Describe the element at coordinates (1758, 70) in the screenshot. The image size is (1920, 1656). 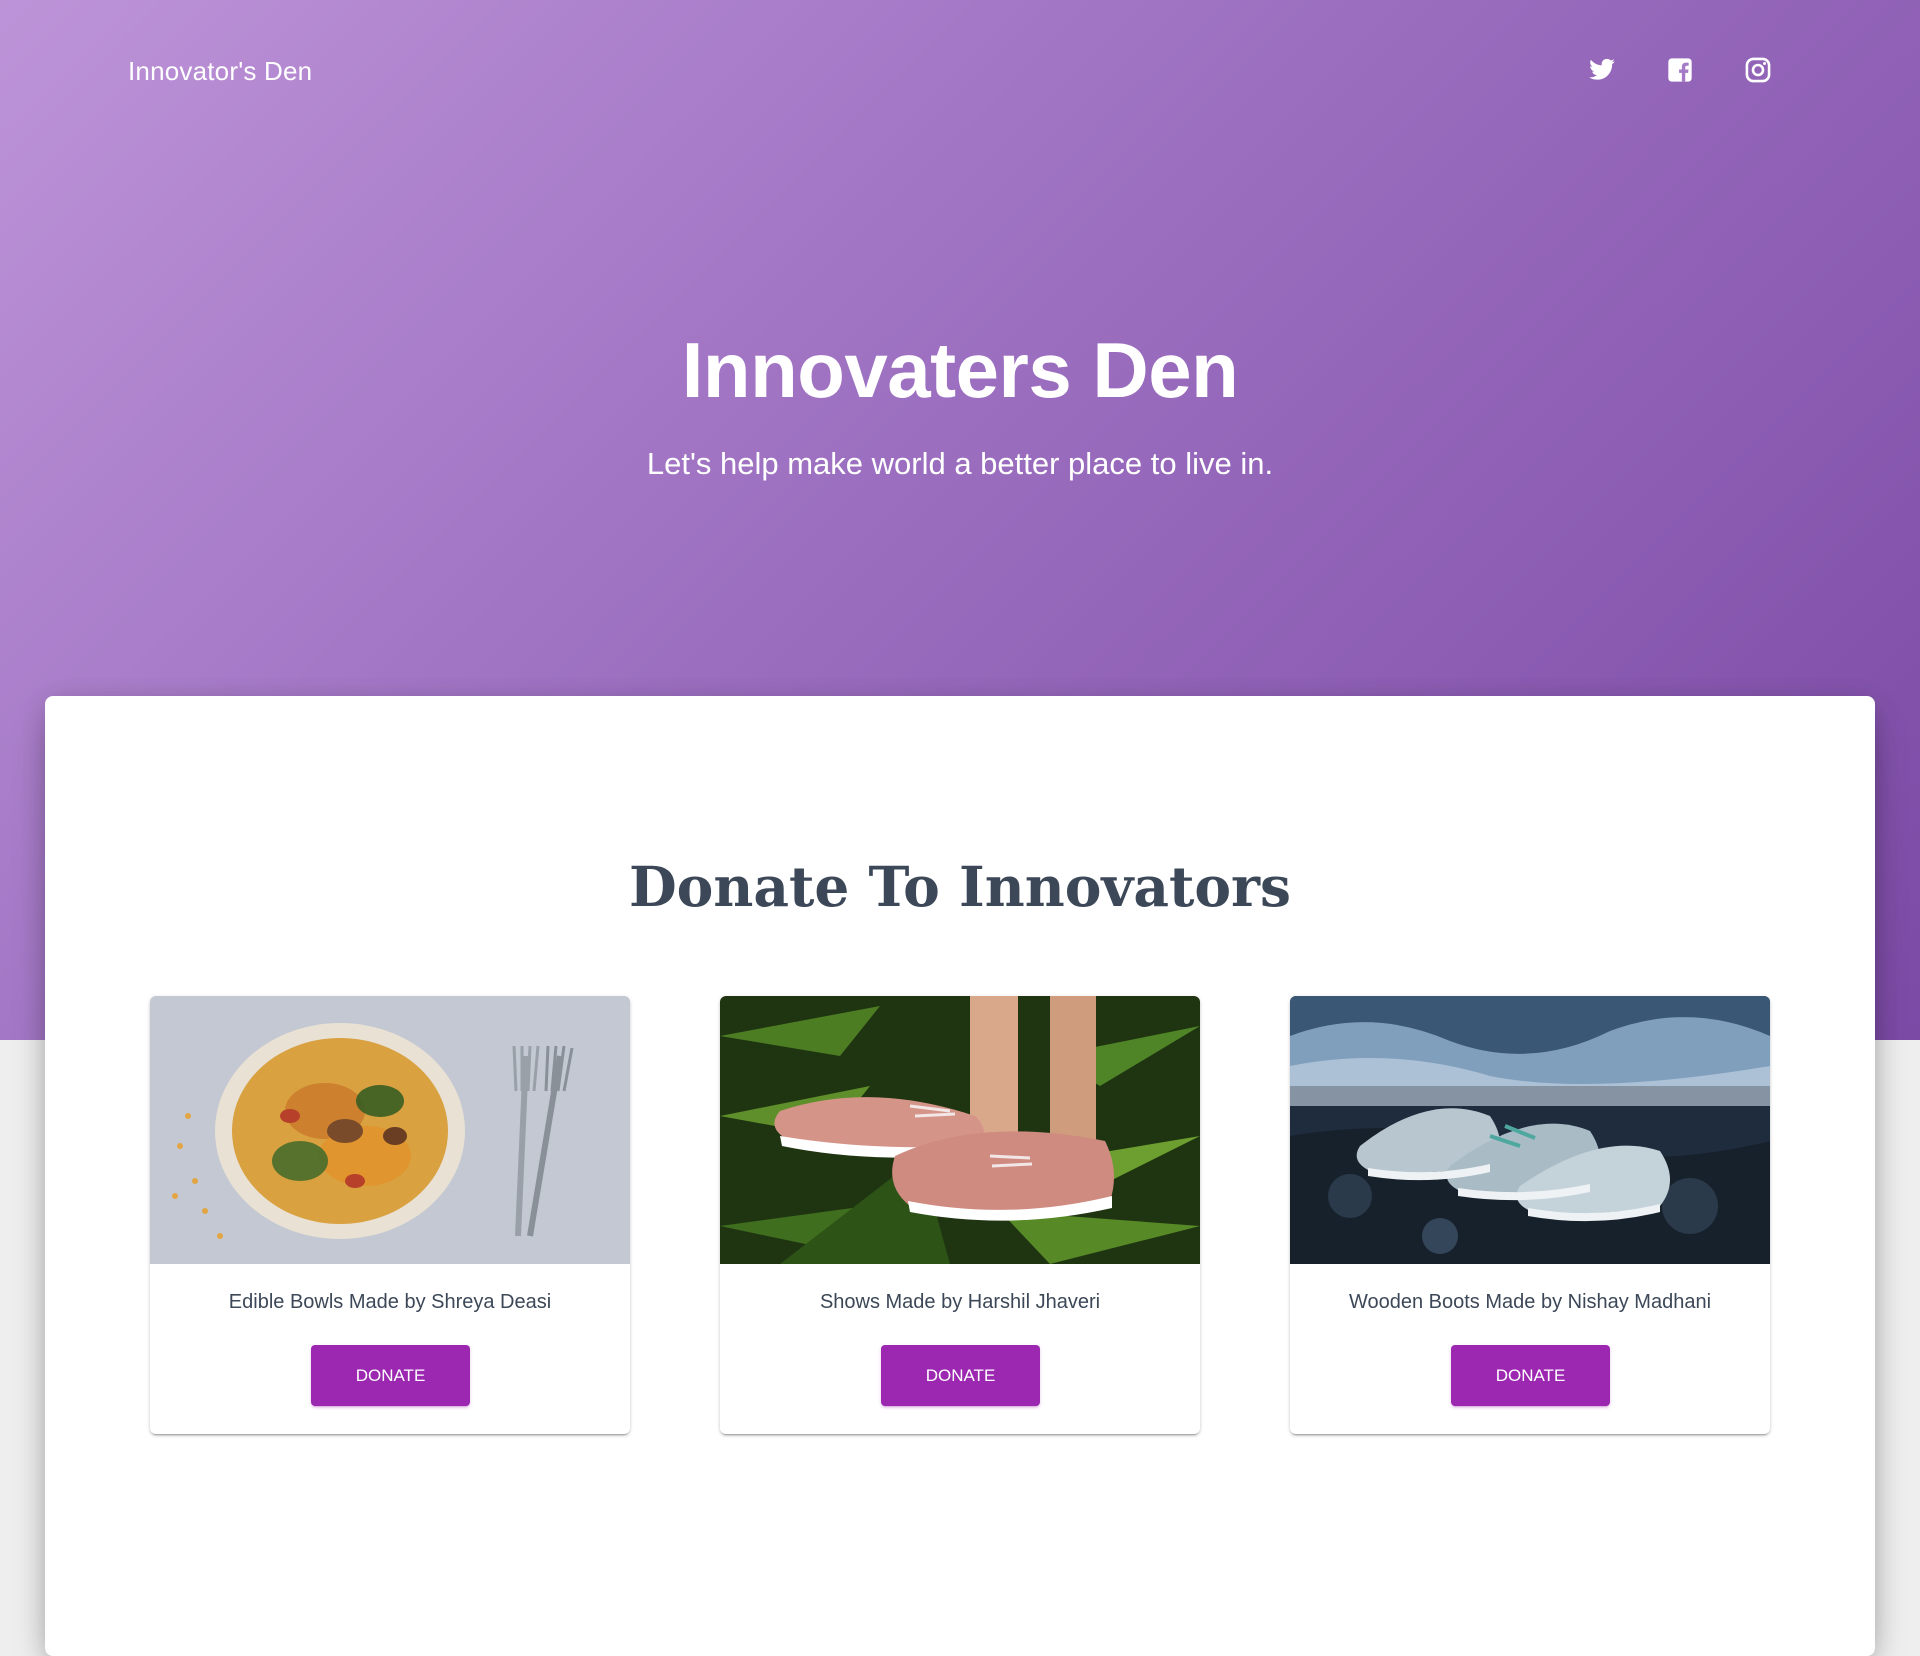
I see `instagram-icon` at that location.